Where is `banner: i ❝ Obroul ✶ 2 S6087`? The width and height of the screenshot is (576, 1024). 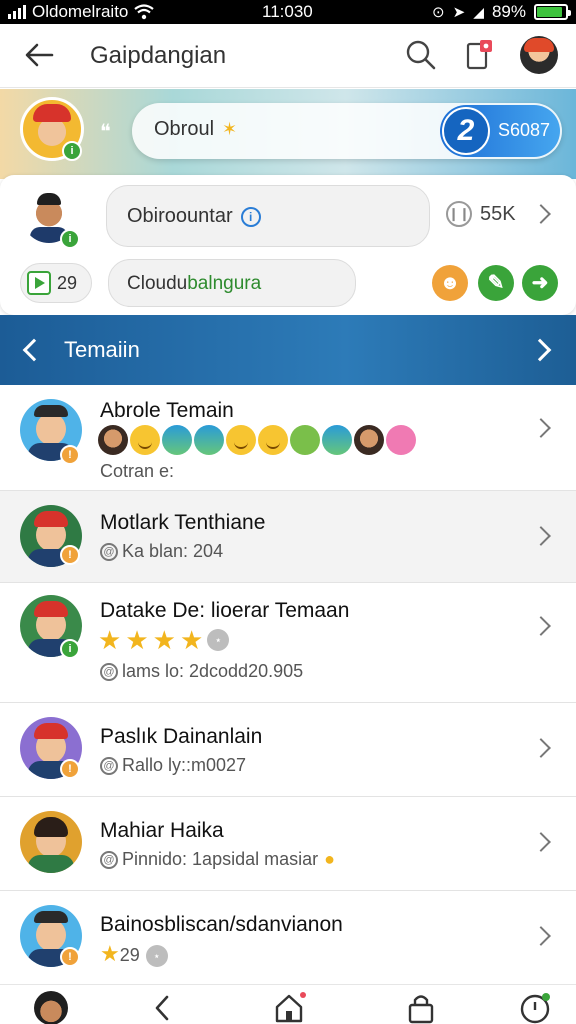
banner: i ❝ Obroul ✶ 2 S6087 is located at coordinates (288, 134).